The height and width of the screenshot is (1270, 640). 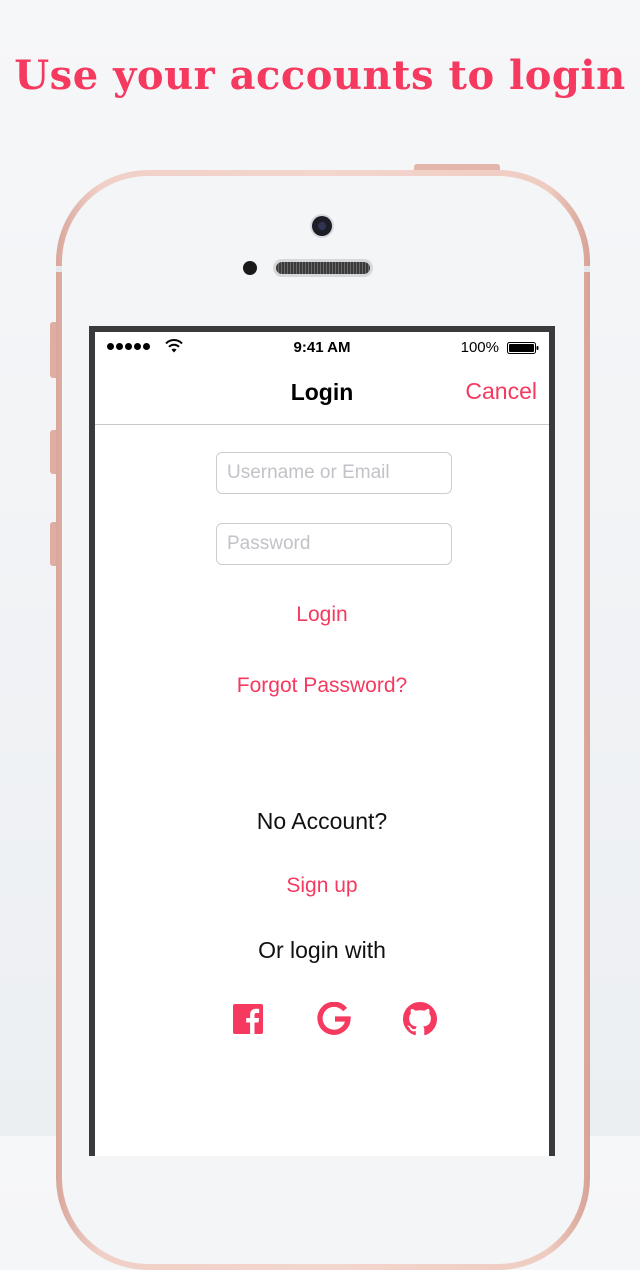 What do you see at coordinates (334, 473) in the screenshot?
I see `username-field` at bounding box center [334, 473].